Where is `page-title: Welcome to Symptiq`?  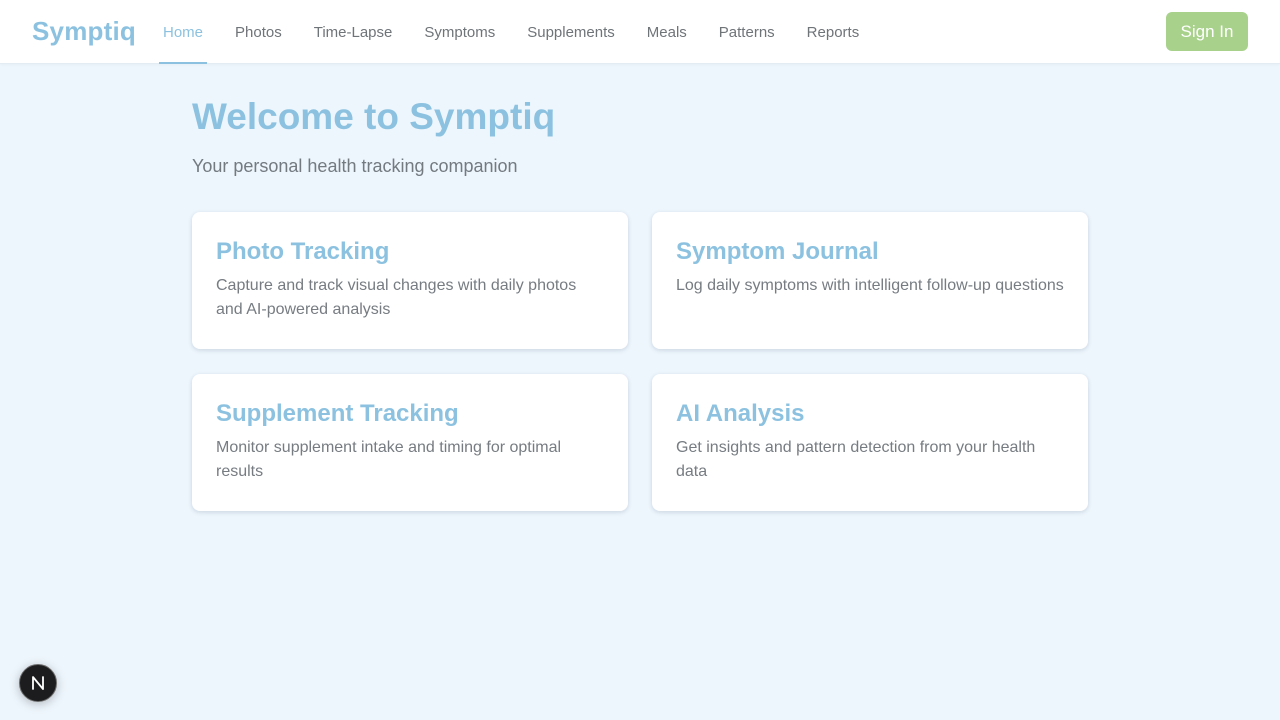 page-title: Welcome to Symptiq is located at coordinates (374, 116).